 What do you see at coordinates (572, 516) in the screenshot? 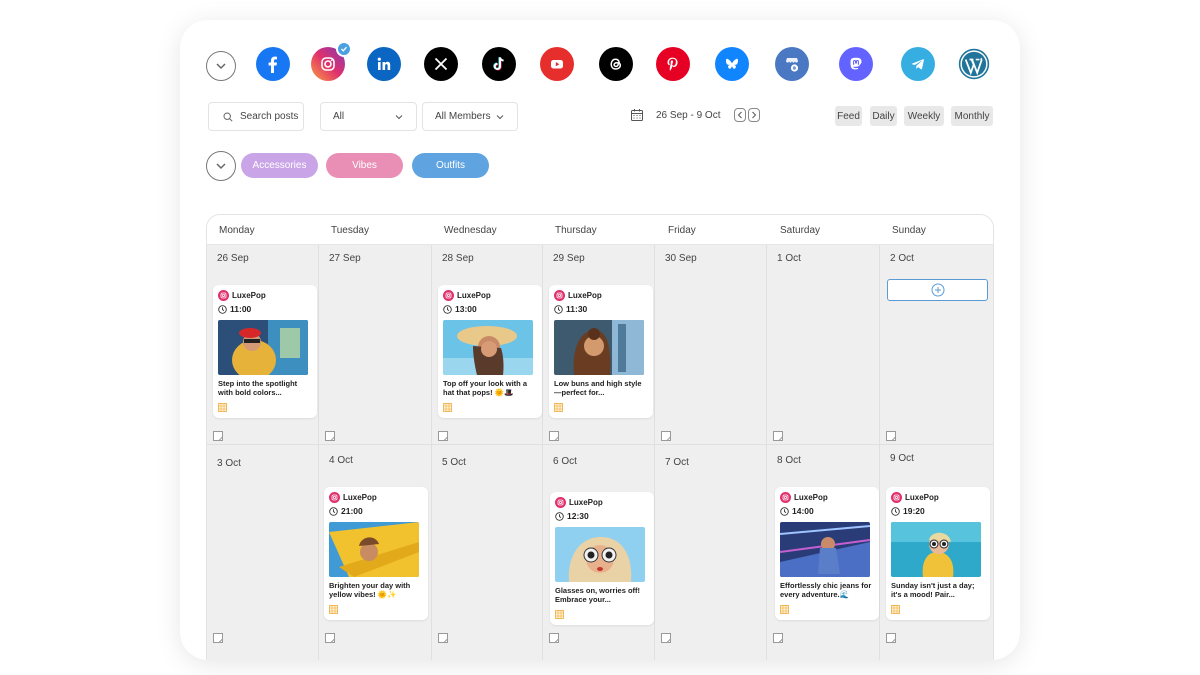
I see `post-time: 12:30` at bounding box center [572, 516].